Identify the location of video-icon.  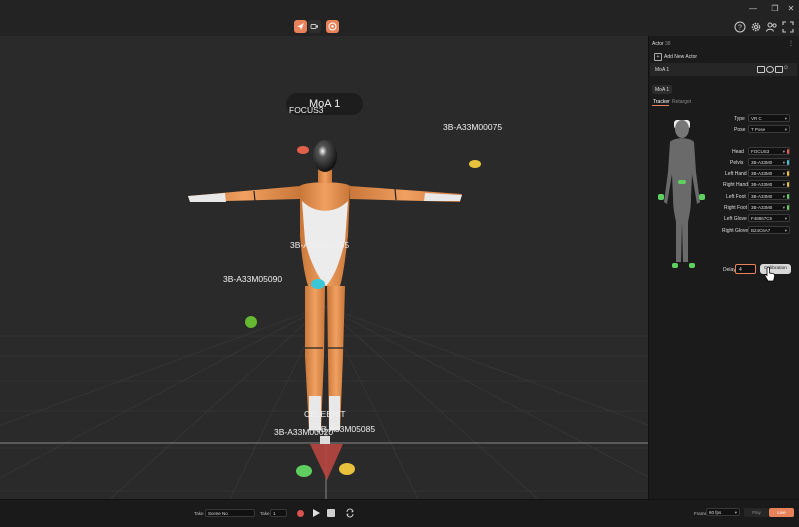
(761, 69).